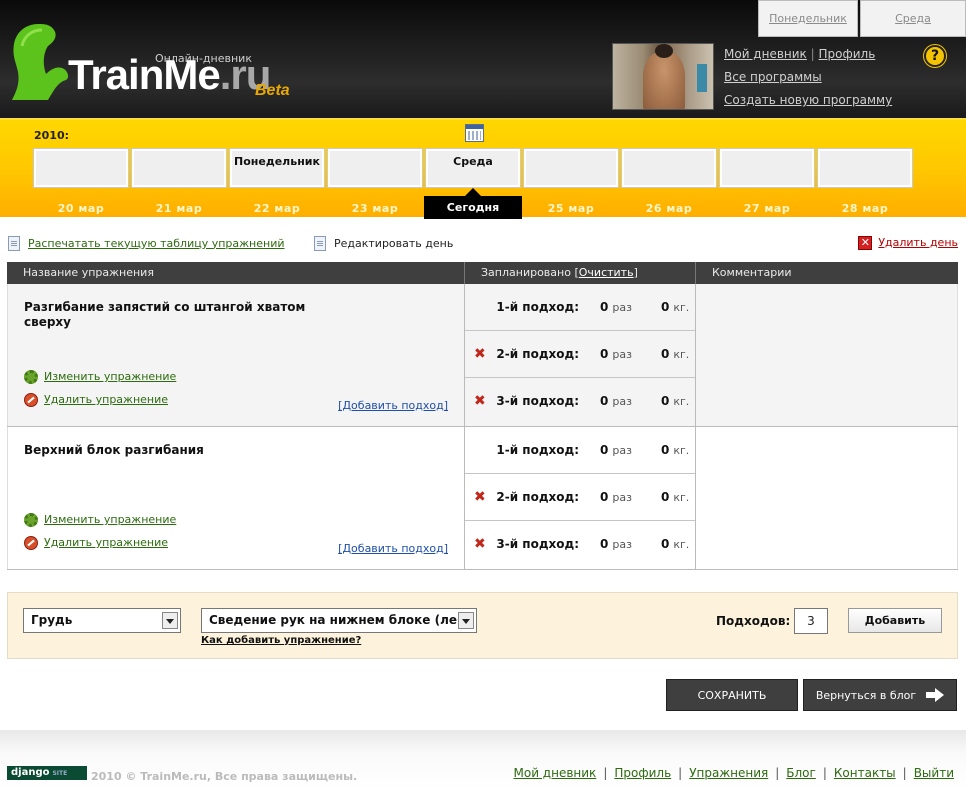 The image size is (966, 791). What do you see at coordinates (753, 621) in the screenshot?
I see `sets-count-label: Подходов:` at bounding box center [753, 621].